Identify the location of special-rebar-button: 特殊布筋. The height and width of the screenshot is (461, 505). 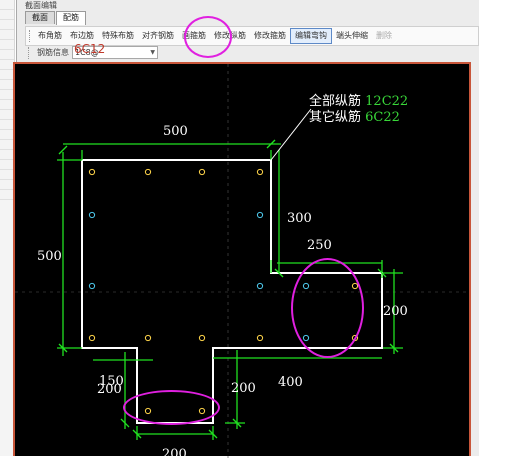
(118, 36).